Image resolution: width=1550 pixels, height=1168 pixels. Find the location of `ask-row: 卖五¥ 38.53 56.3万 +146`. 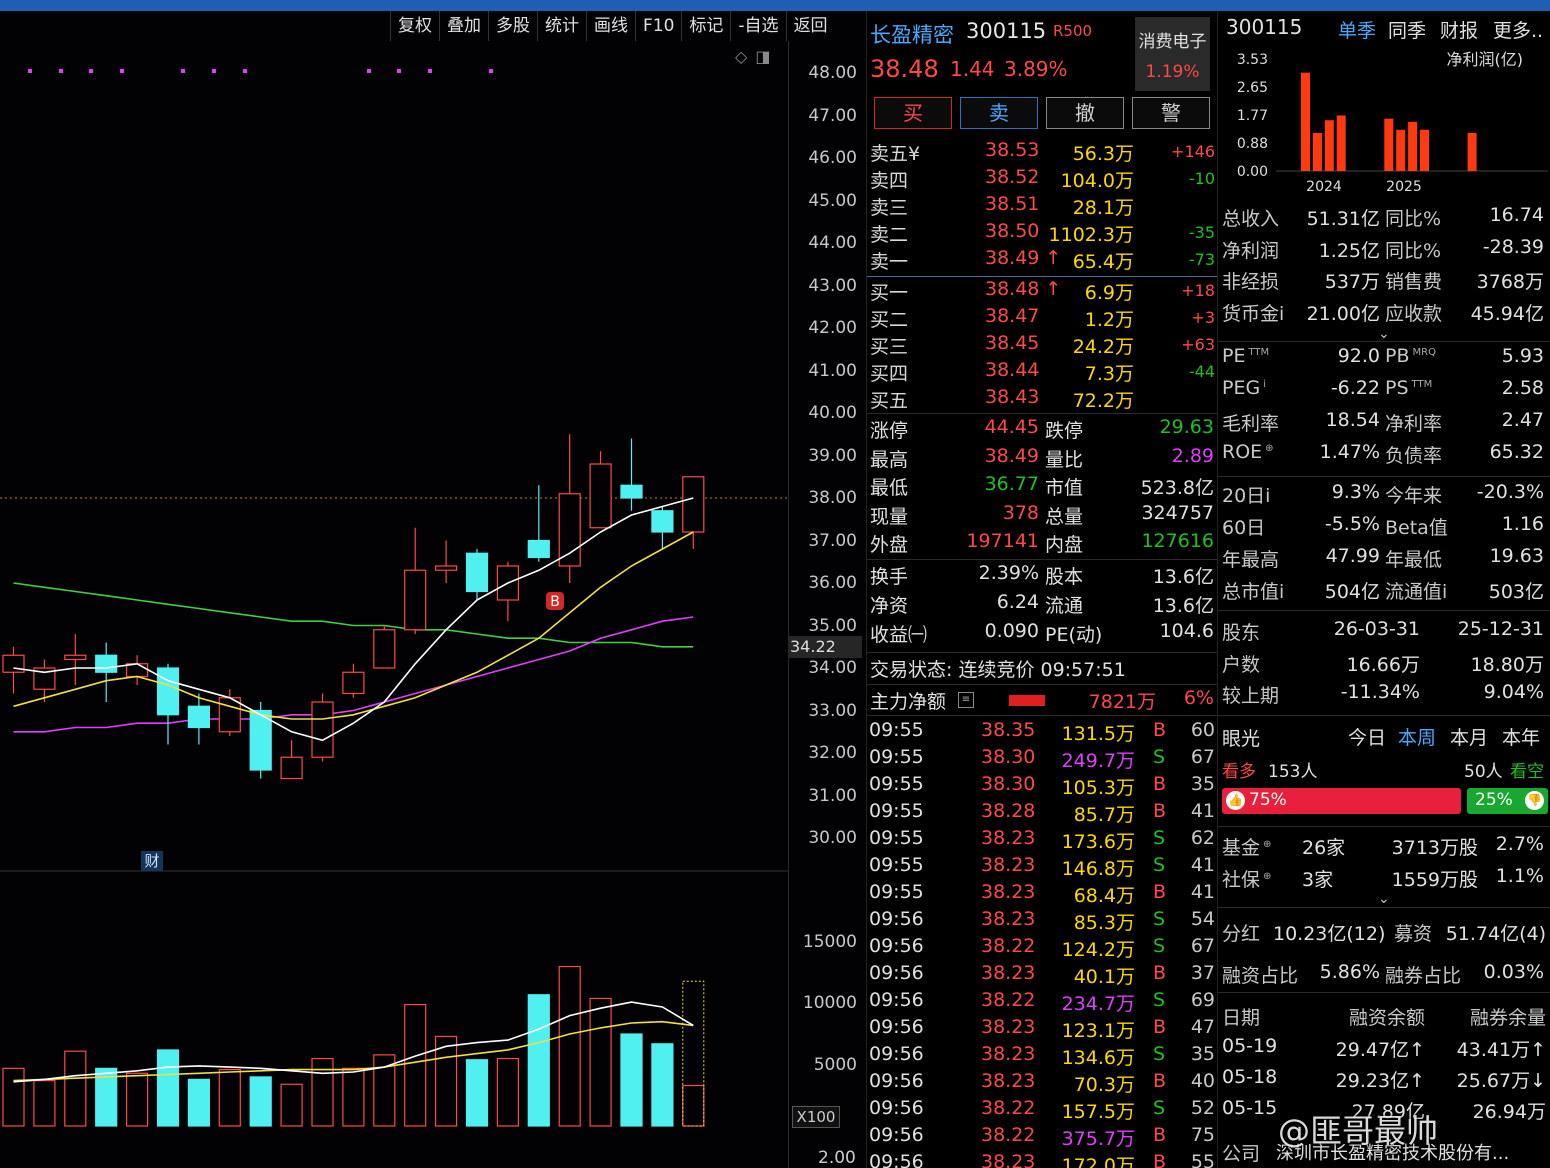

ask-row: 卖五¥ 38.53 56.3万 +146 is located at coordinates (1042, 152).